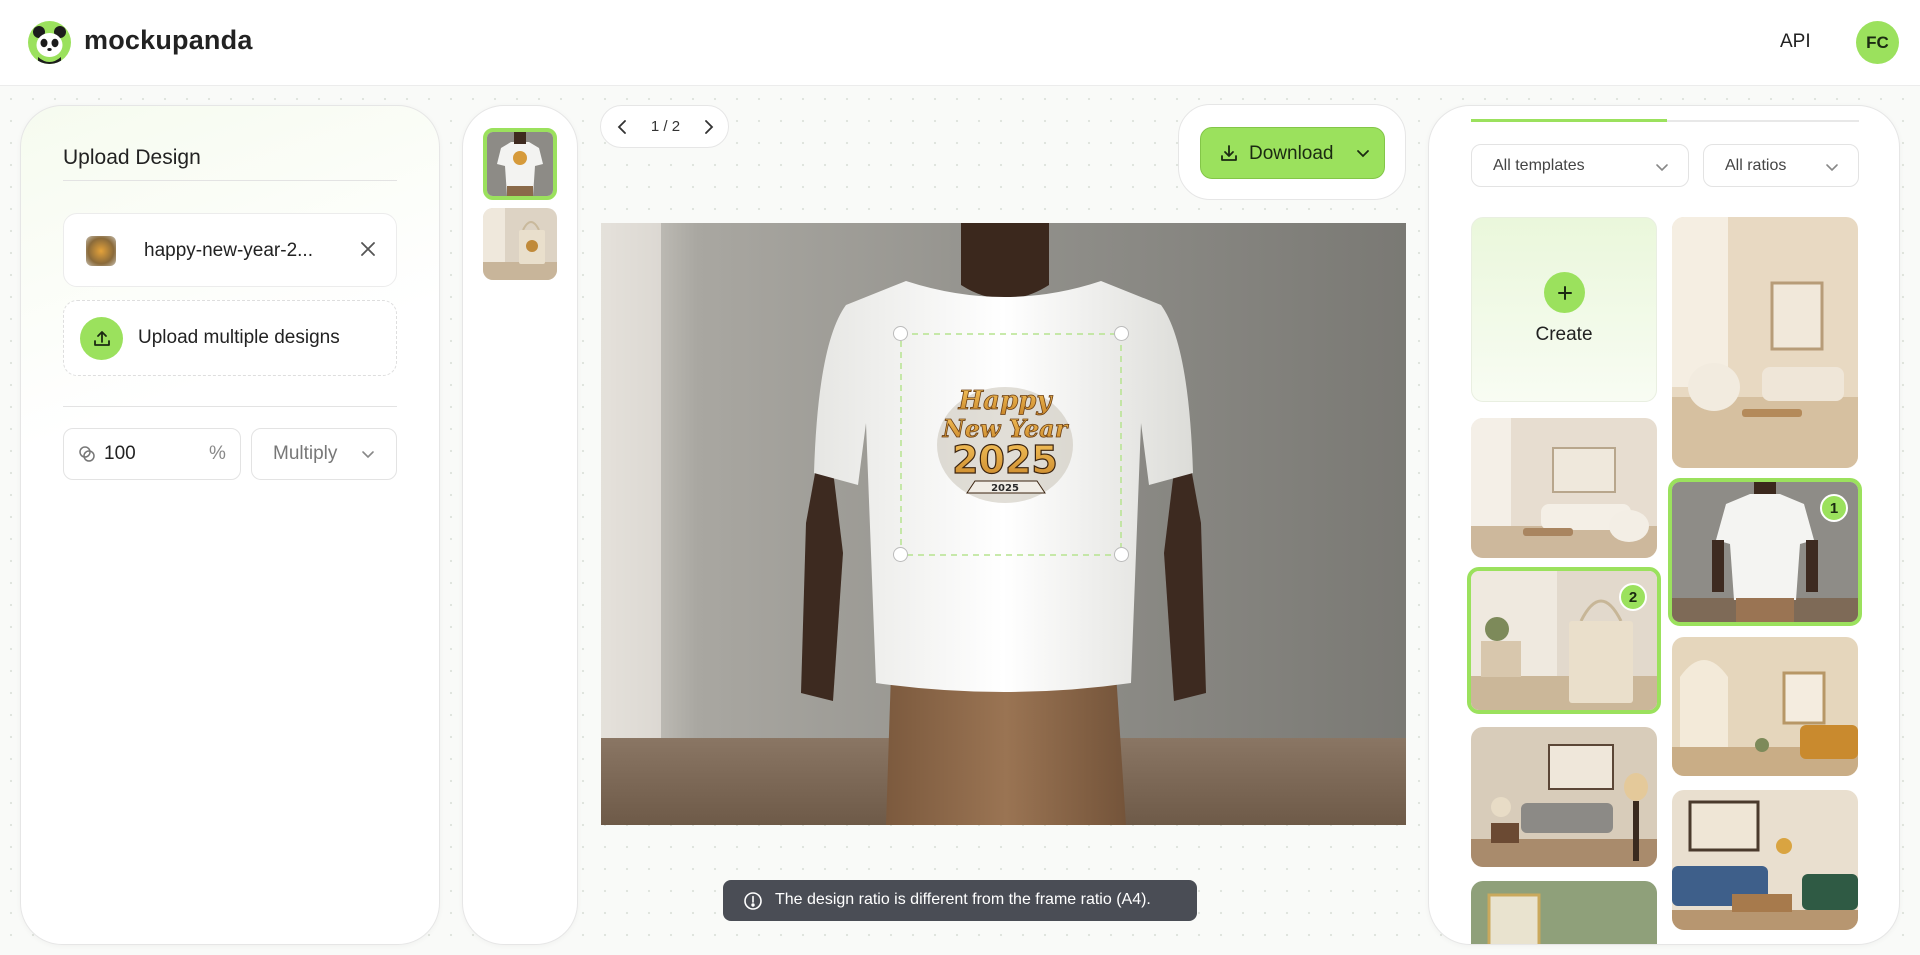 The width and height of the screenshot is (1920, 955). What do you see at coordinates (1877, 42) in the screenshot?
I see `user-avatar: FC` at bounding box center [1877, 42].